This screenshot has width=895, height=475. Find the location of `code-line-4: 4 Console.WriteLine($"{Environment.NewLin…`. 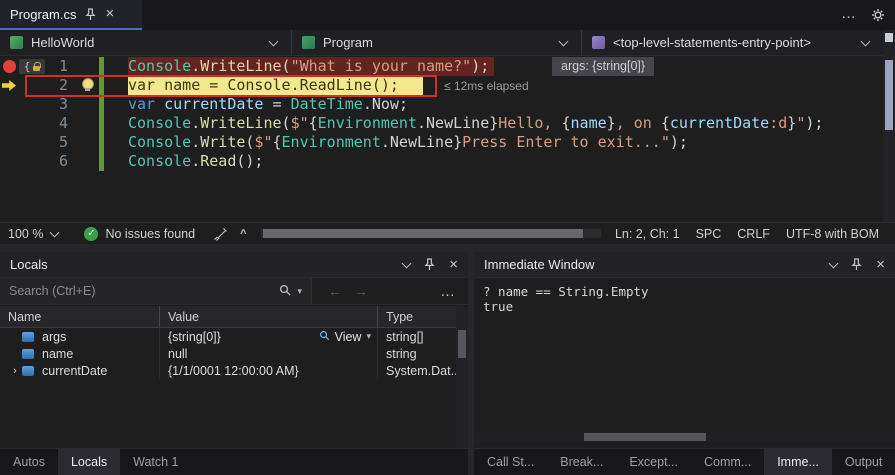

code-line-4: 4 Console.WriteLine($"{Environment.NewLin… is located at coordinates (441, 123).